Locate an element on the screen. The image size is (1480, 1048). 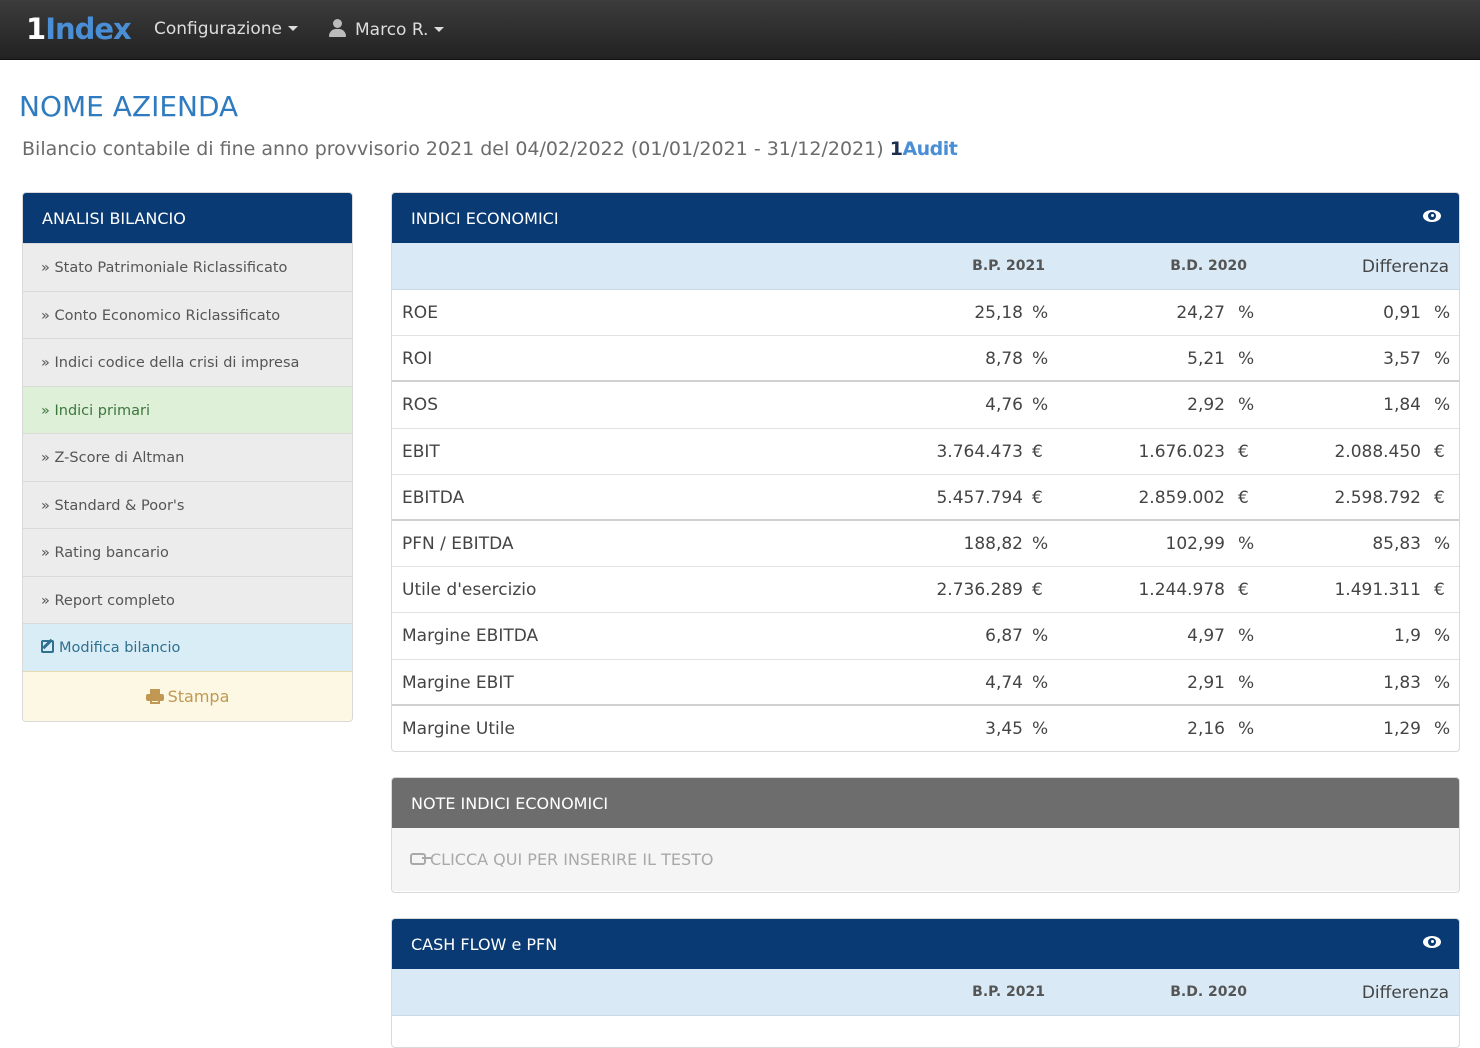
table-row: EBIT 3.764.473 €1.676.023 €2.088.450 € is located at coordinates (925, 452).